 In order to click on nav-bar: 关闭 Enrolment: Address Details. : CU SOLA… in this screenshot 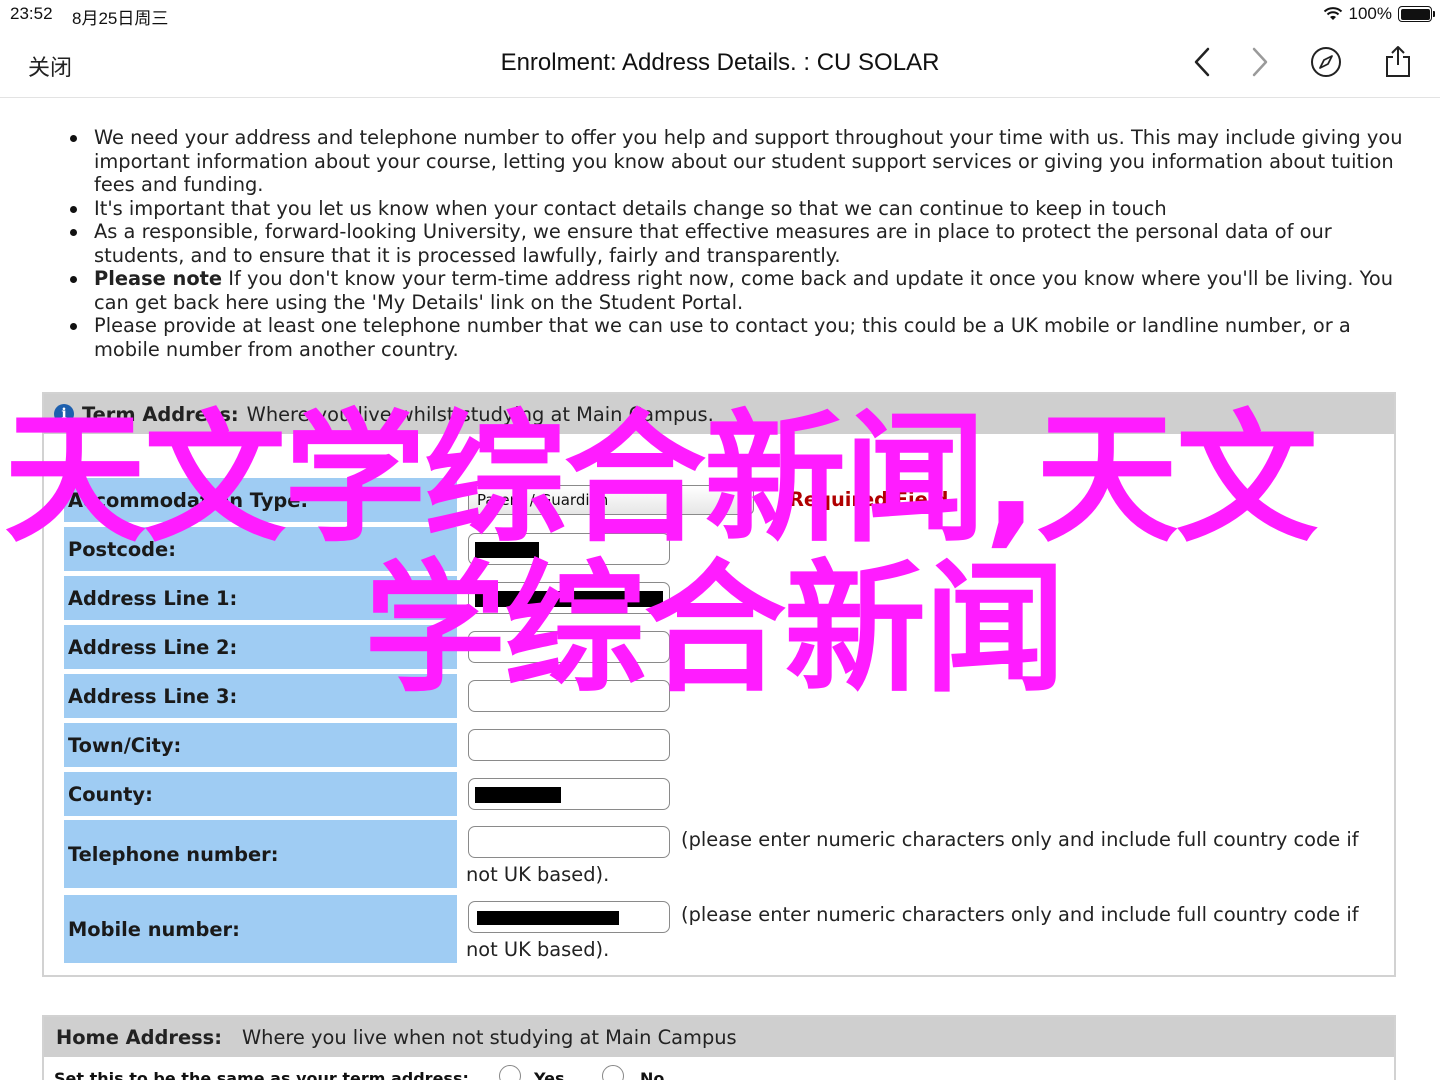, I will do `click(720, 63)`.